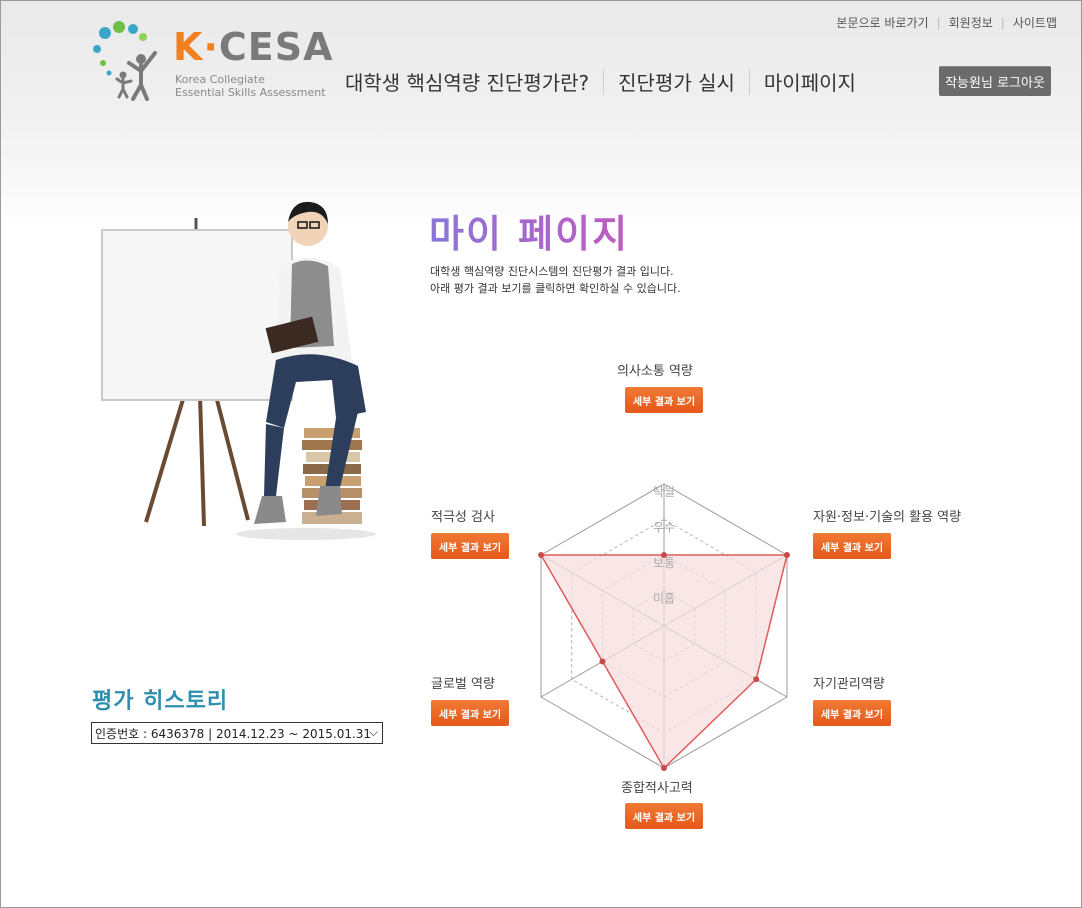 The width and height of the screenshot is (1082, 908). What do you see at coordinates (474, 81) in the screenshot?
I see `nav-about: 대학생 핵심역량 진단평가란?` at bounding box center [474, 81].